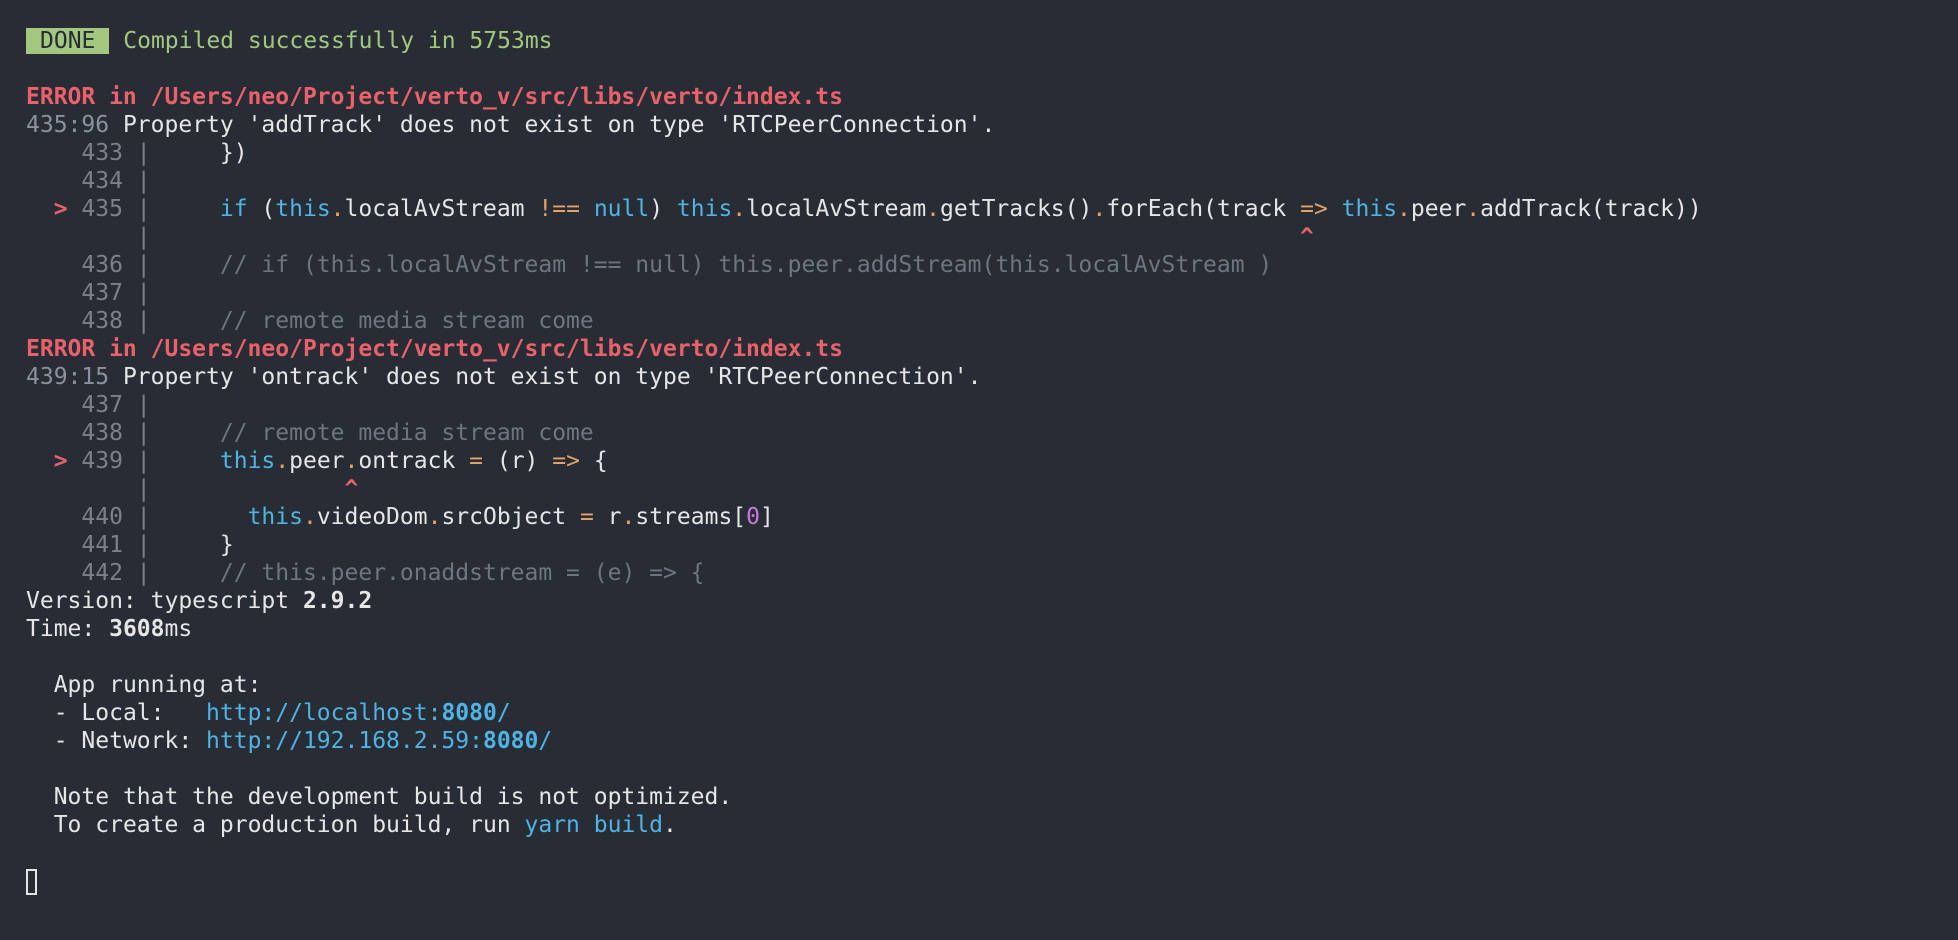 This screenshot has width=1958, height=940. I want to click on code-line: 434 |, so click(116, 181).